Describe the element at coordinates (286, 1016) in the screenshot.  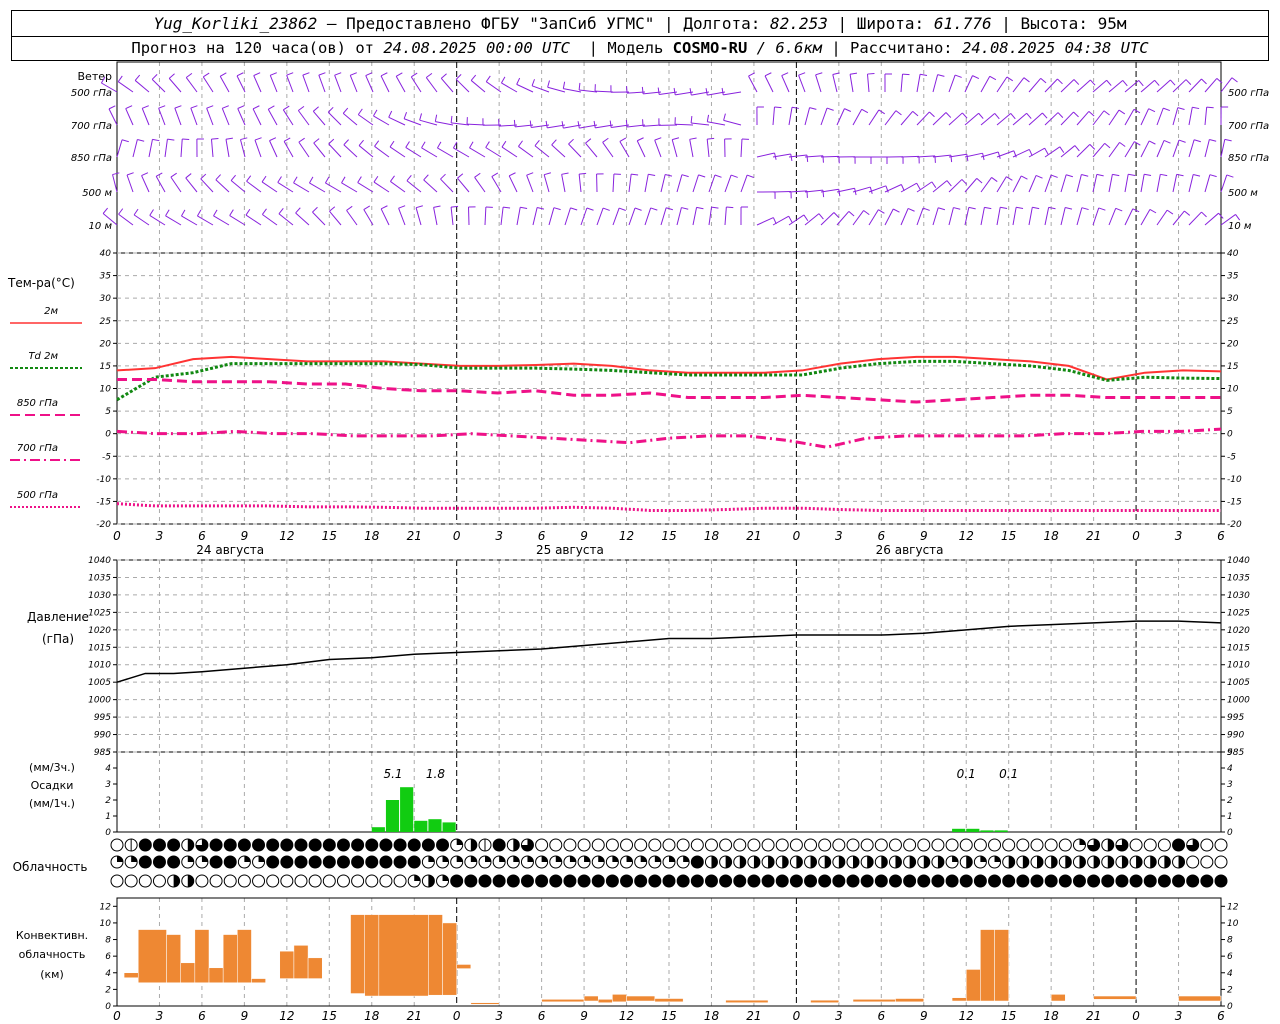
I see `hour-tick-label-bottom: 12` at that location.